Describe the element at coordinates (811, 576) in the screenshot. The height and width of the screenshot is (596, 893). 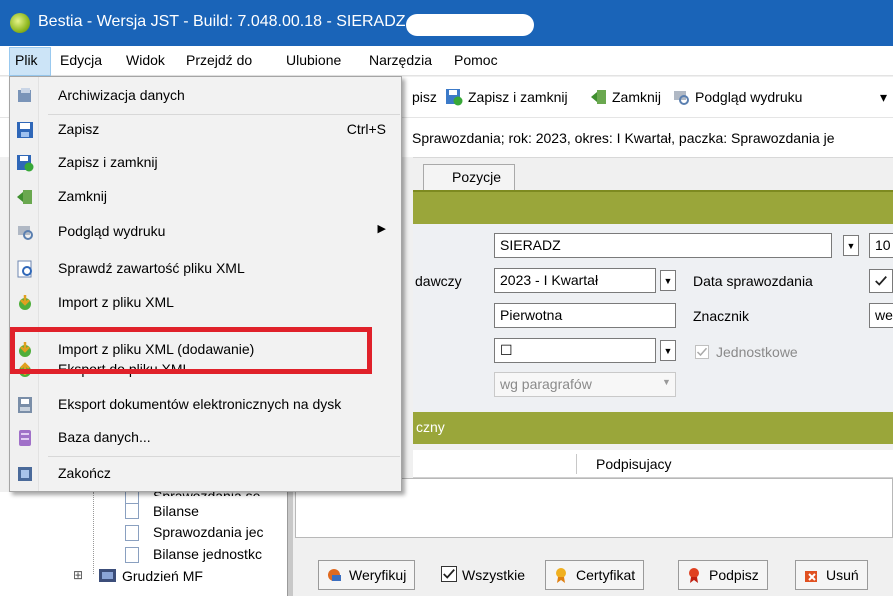
I see `usun-icon` at that location.